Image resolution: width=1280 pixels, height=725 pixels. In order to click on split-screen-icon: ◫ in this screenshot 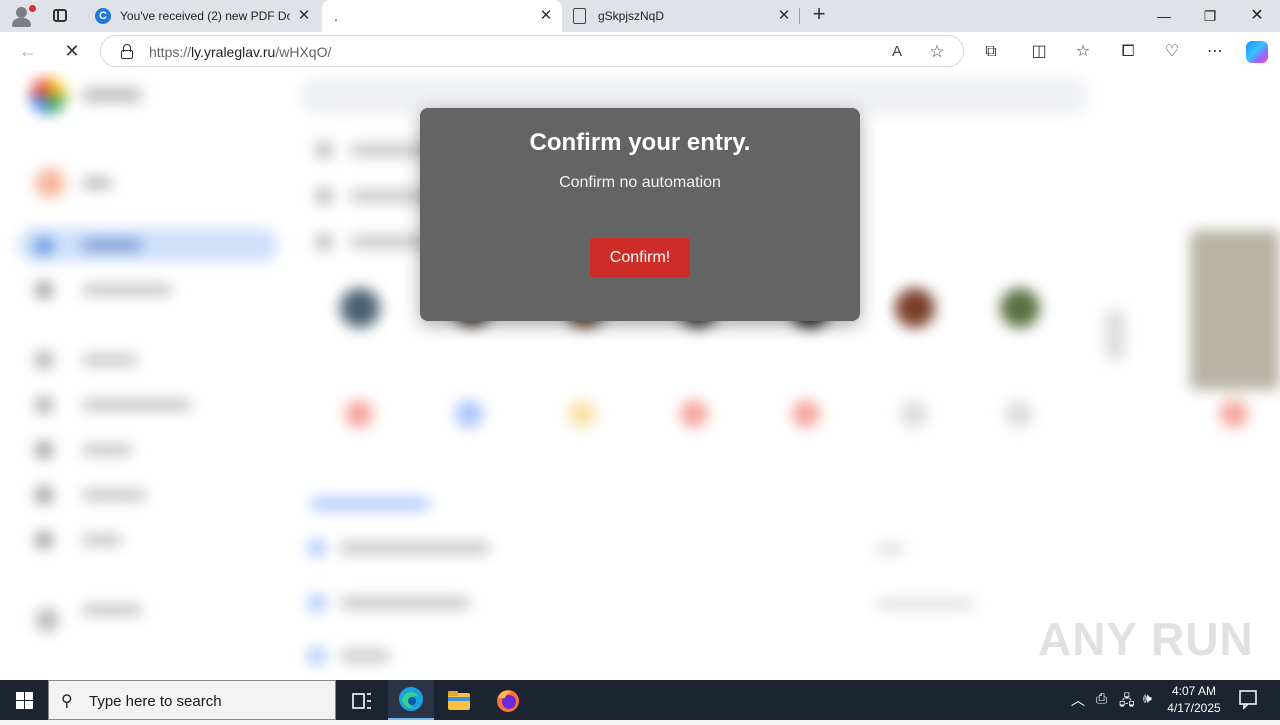, I will do `click(1039, 52)`.